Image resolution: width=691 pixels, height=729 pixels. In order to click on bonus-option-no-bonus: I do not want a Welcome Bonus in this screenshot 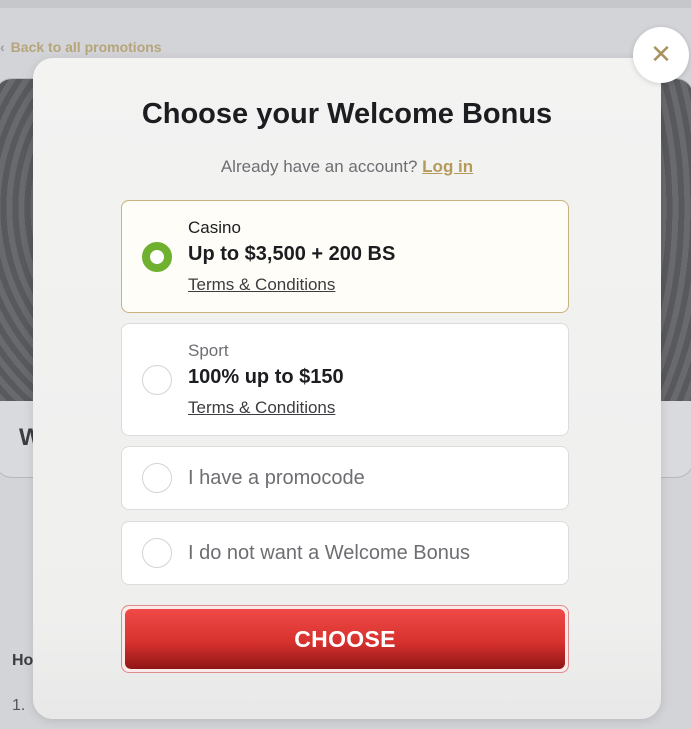, I will do `click(345, 553)`.